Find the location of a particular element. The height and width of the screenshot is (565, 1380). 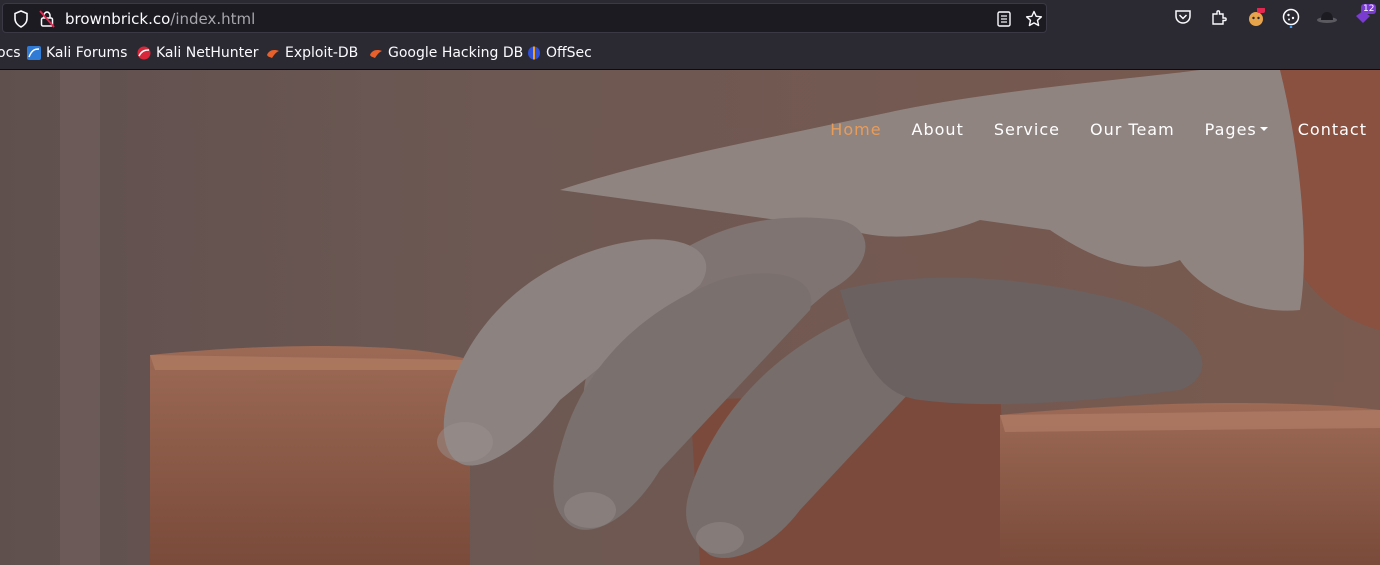

shield-icon is located at coordinates (21, 19).